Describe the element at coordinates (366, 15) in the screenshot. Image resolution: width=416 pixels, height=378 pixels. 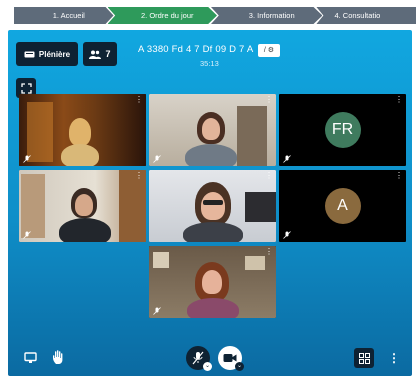
I see `step-consultation: 4. Consultatio` at that location.